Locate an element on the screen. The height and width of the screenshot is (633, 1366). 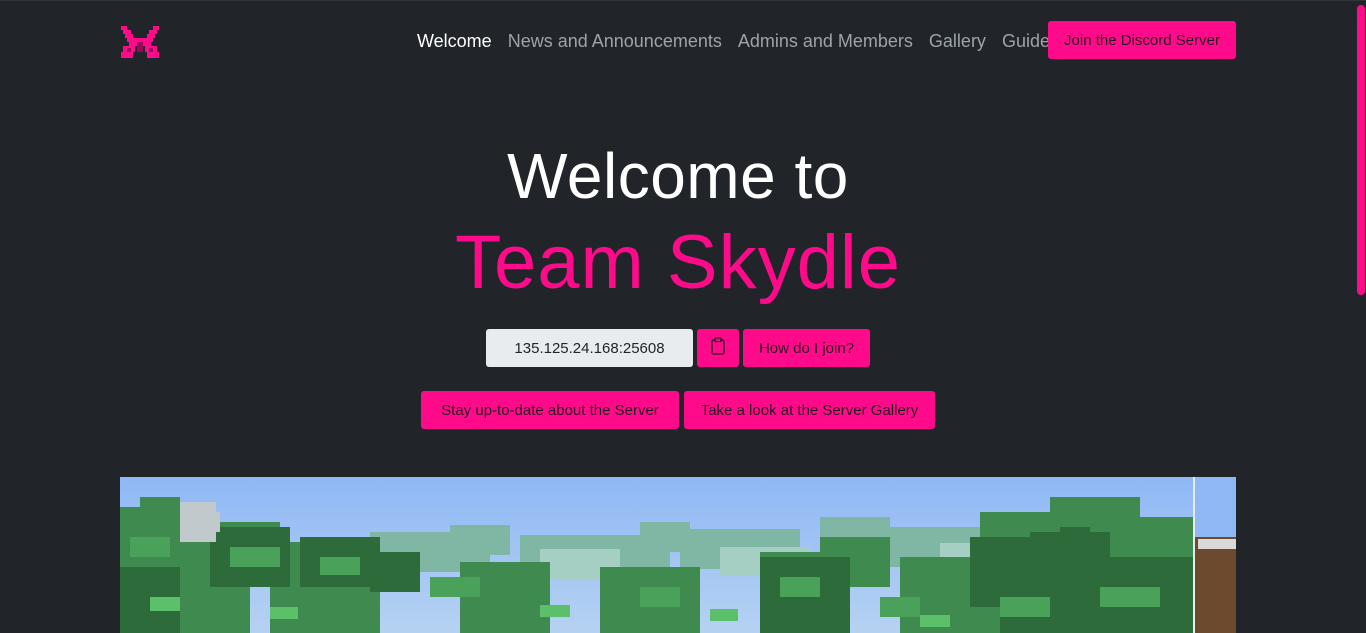
hero-server-name: Team Skydle is located at coordinates (678, 262).